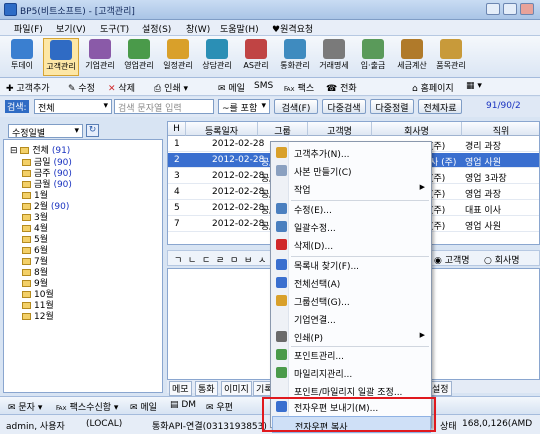 The width and height of the screenshot is (540, 434). I want to click on initial-filter-letter: ㅂ, so click(248, 259).